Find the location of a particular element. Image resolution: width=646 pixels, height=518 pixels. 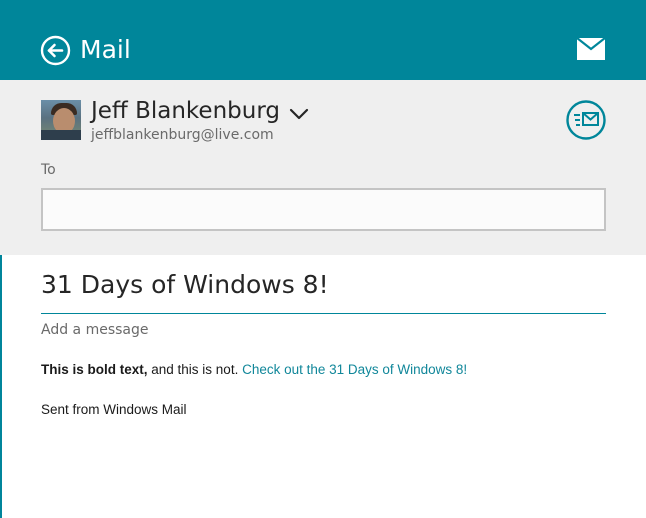

subject-underline is located at coordinates (323, 313).